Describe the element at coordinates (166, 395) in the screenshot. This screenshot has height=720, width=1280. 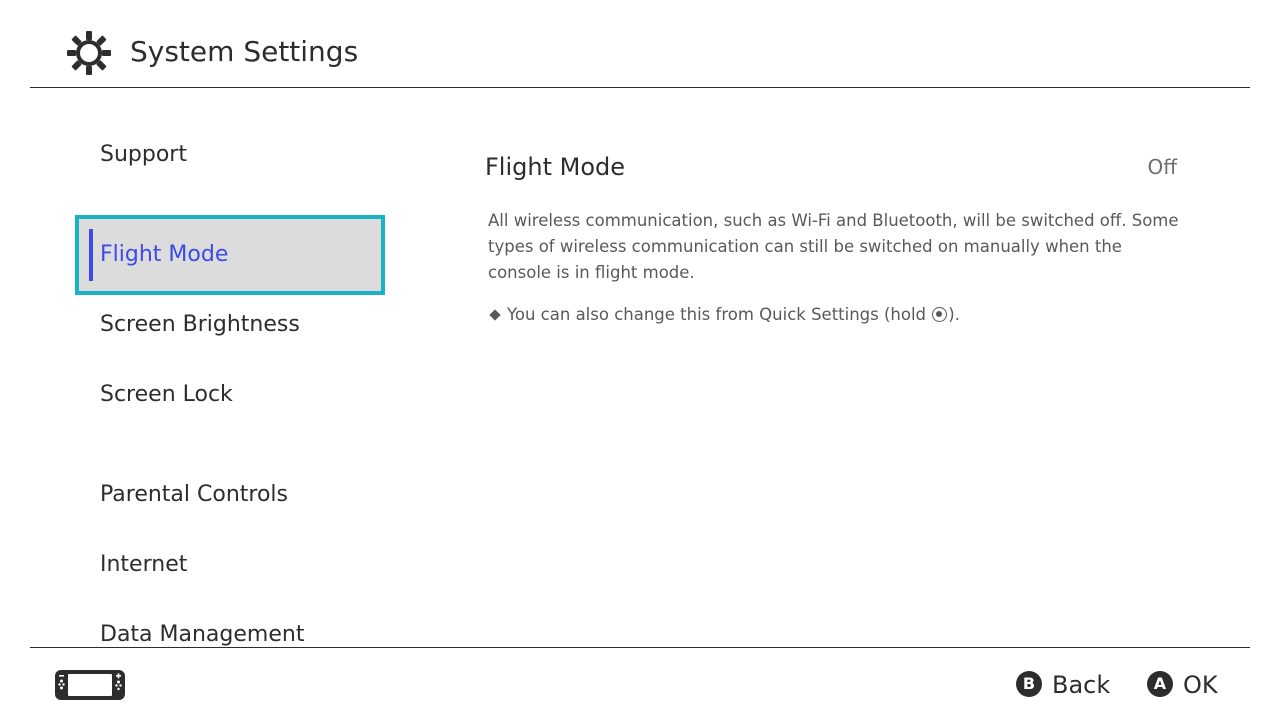
I see `sidebar-item-screen-lock: Screen Lock` at that location.